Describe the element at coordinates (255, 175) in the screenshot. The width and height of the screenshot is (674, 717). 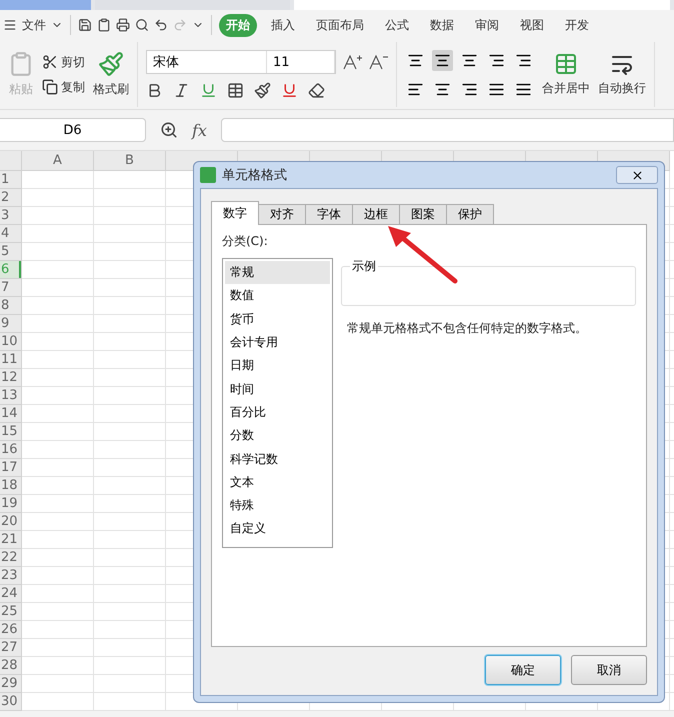
I see `dialog-title: 单元格格式` at that location.